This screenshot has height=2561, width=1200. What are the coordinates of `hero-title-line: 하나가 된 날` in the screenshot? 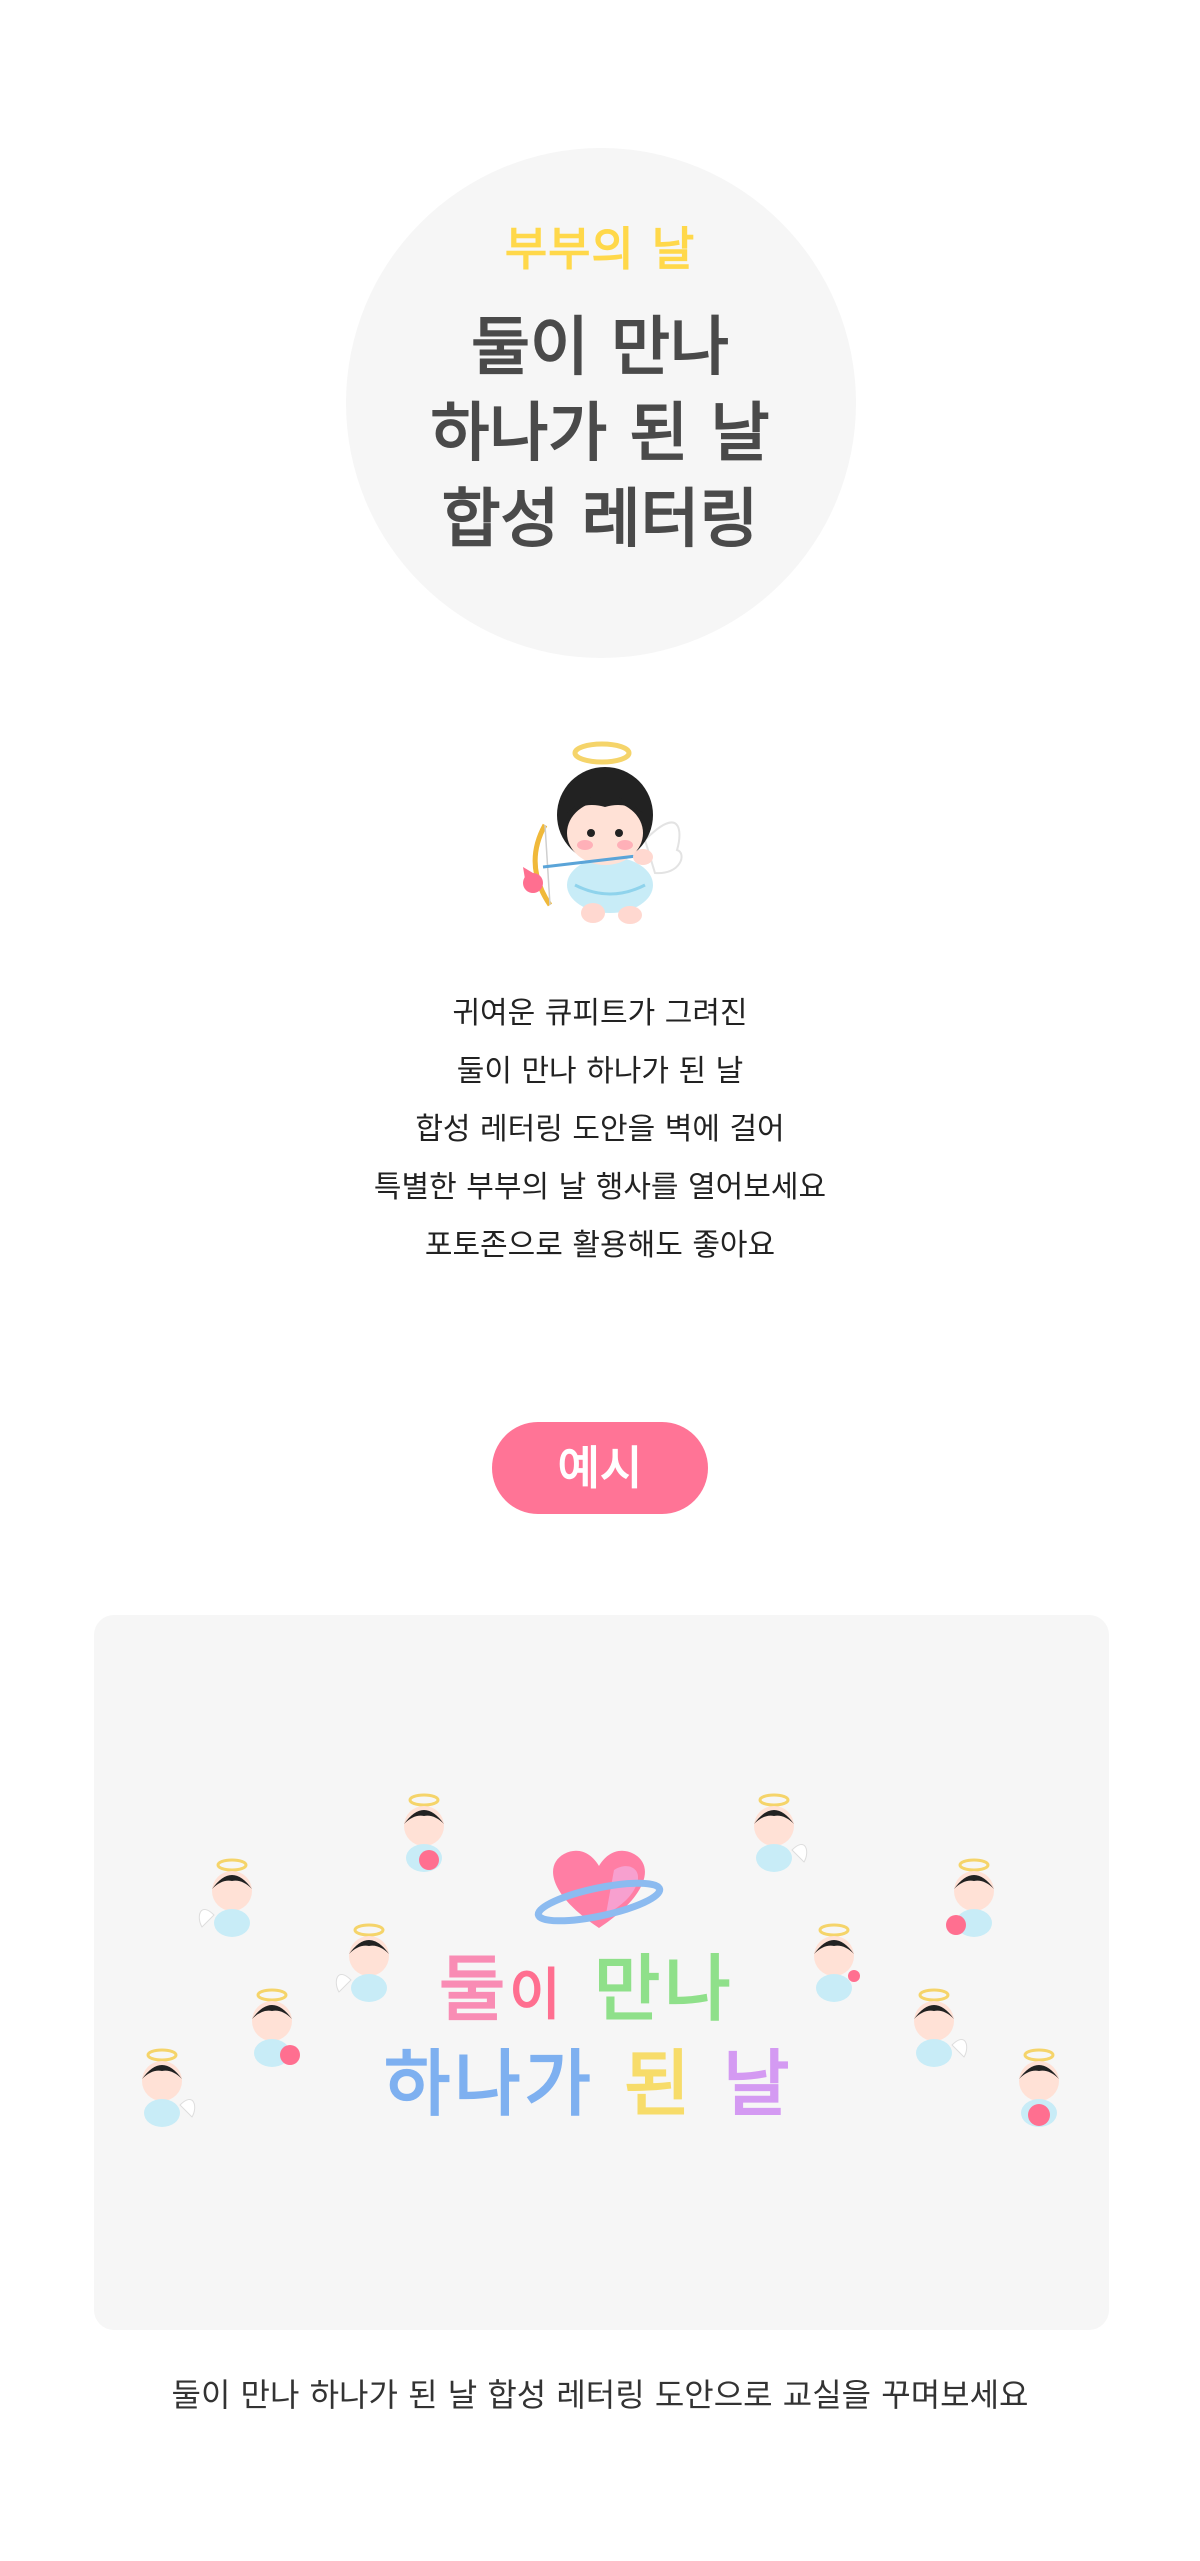 It's located at (600, 434).